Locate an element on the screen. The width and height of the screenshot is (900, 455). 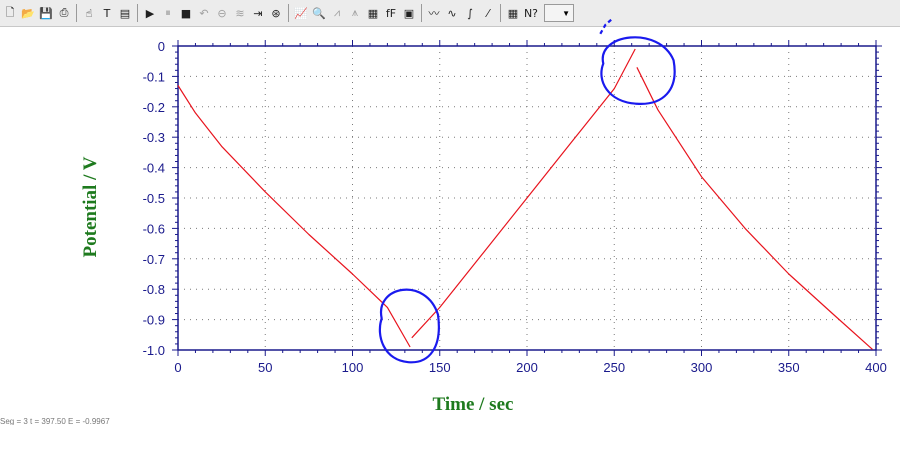
y-tick-label: -0.2 is located at coordinates (154, 107).